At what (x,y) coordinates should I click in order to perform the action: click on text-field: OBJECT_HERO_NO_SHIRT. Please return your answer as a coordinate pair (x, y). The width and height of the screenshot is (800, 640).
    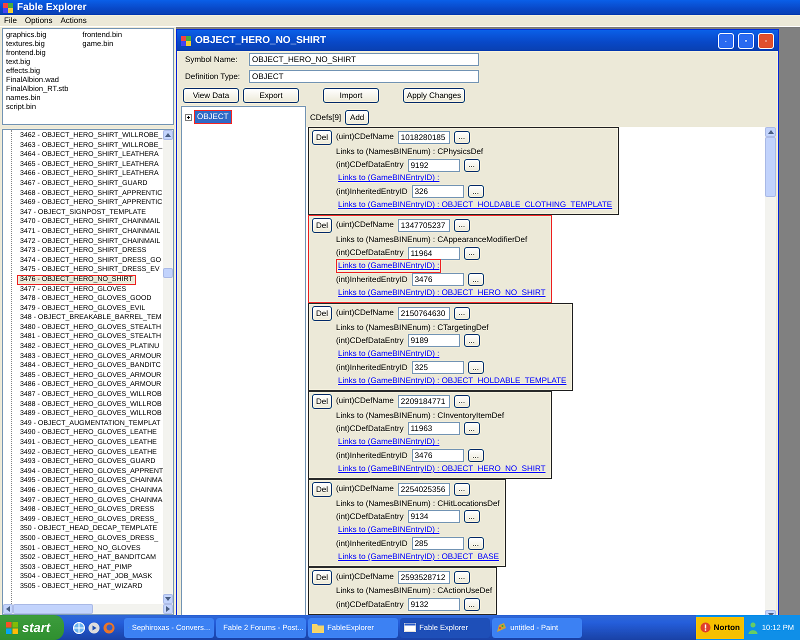
    Looking at the image, I should click on (364, 59).